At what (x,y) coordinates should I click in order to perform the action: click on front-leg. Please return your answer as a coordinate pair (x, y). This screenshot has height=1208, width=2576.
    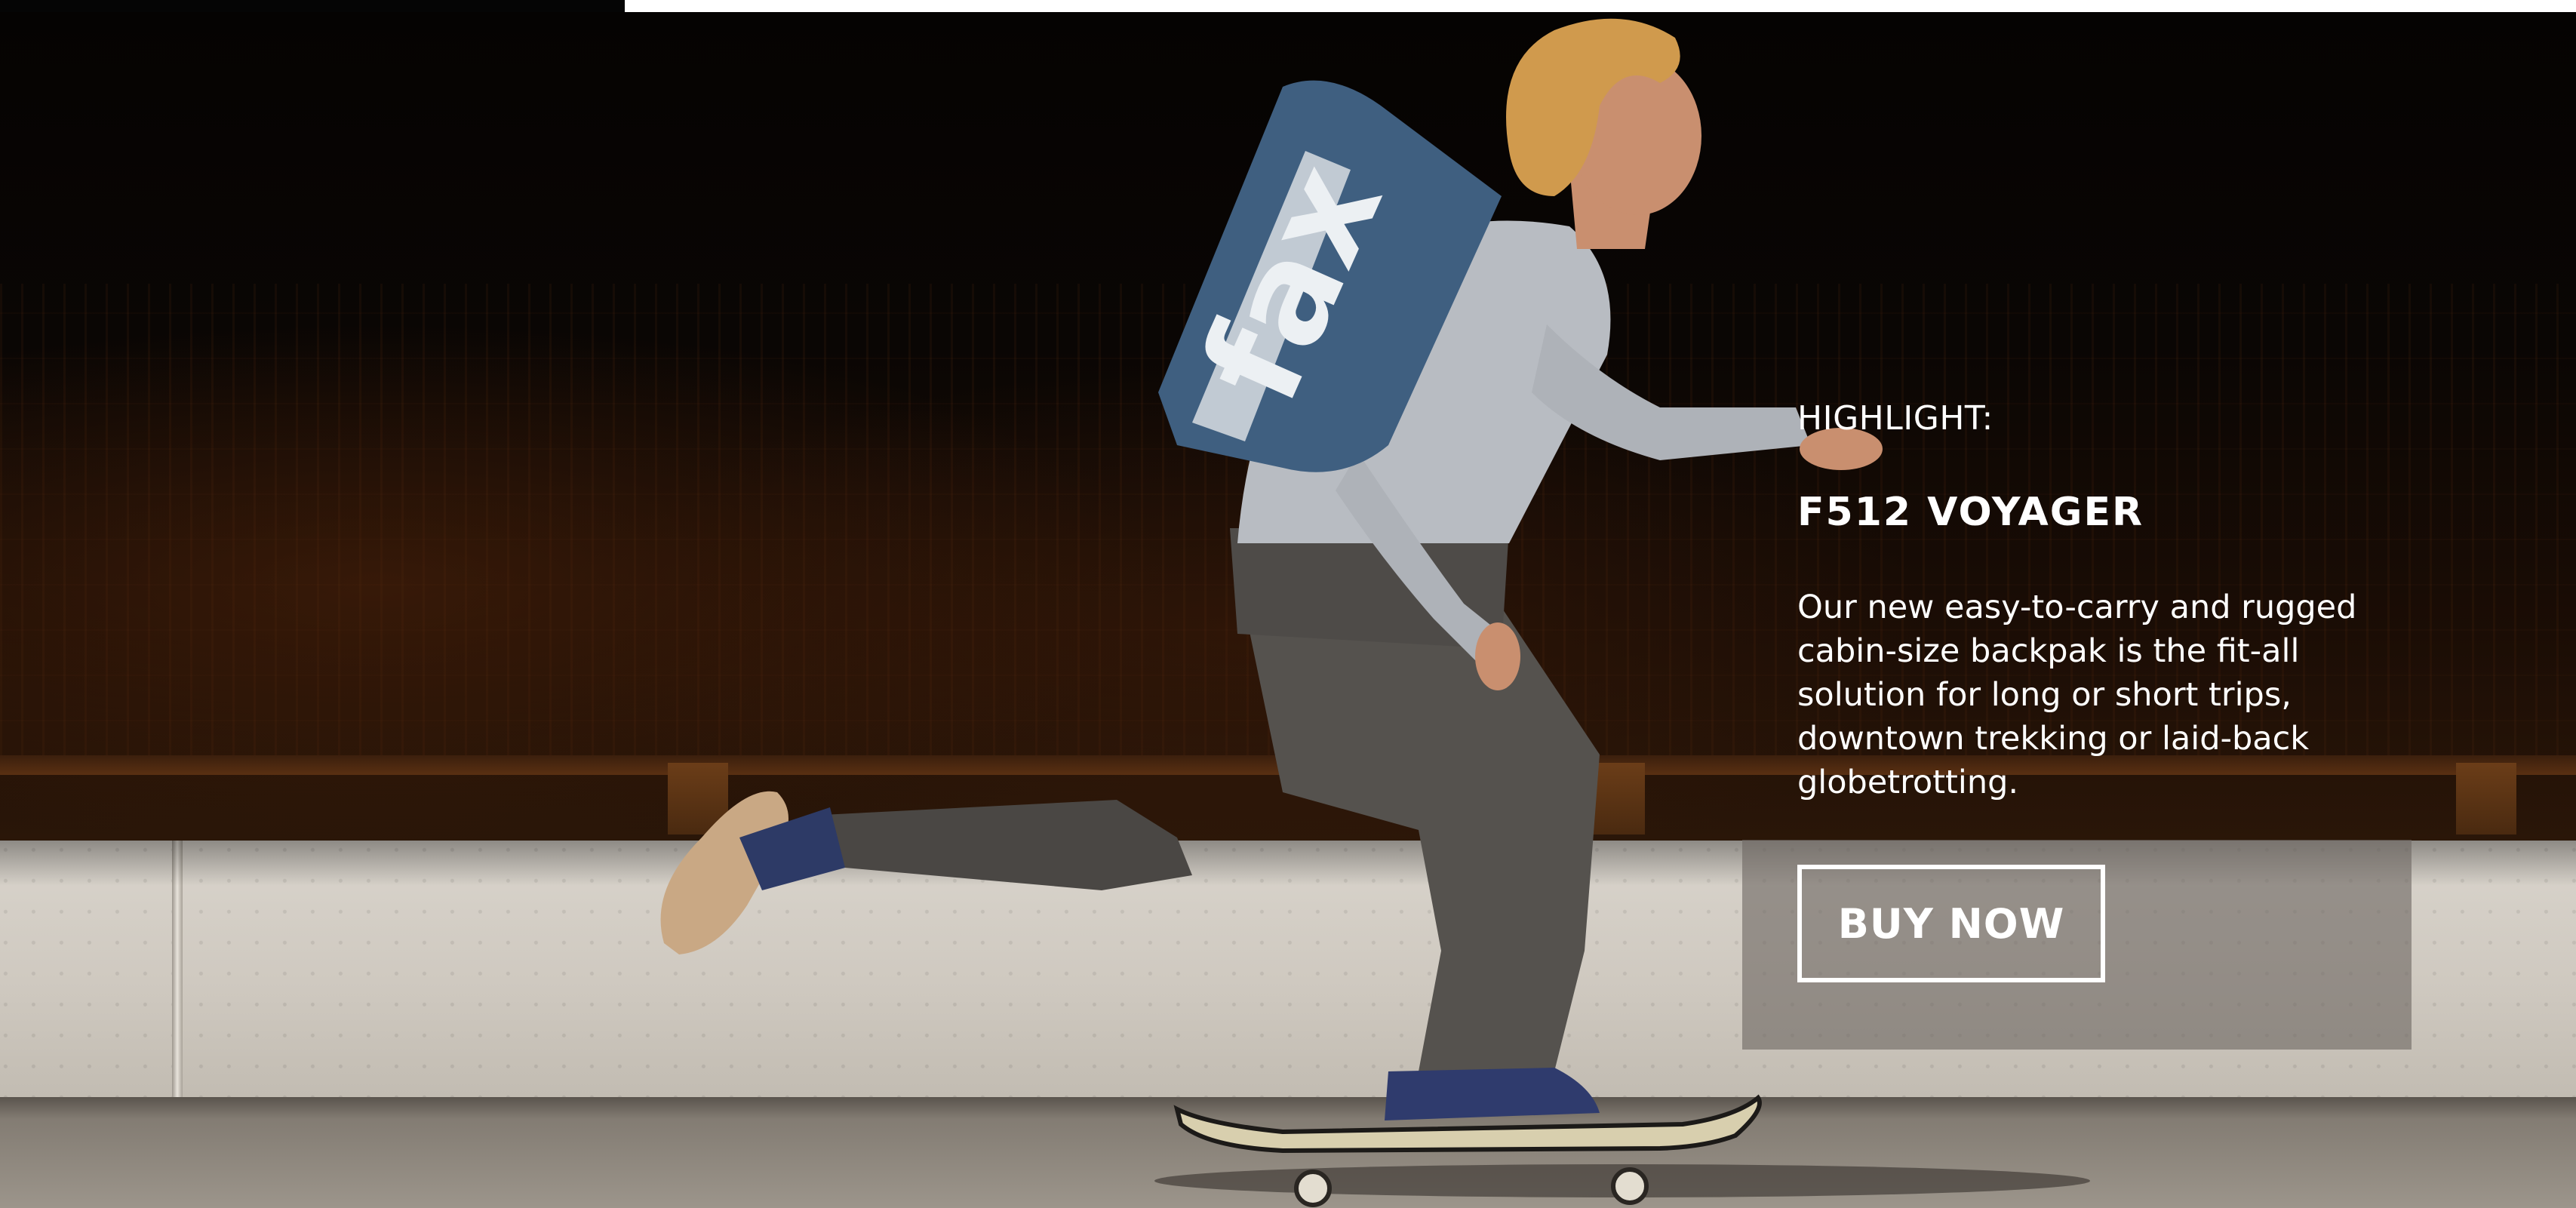
    Looking at the image, I should click on (1418, 822).